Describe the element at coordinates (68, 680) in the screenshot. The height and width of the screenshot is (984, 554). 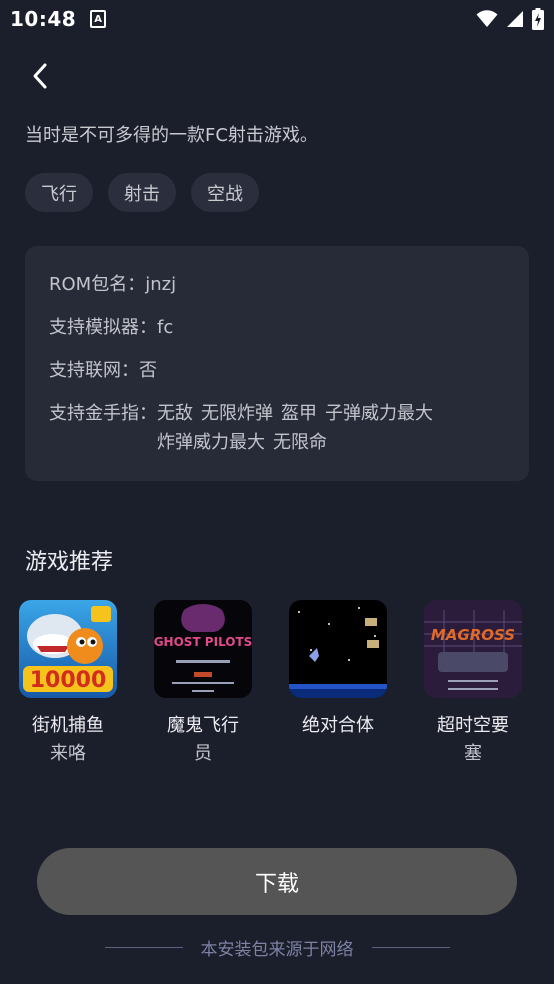
I see `game-cover-text: 10000` at that location.